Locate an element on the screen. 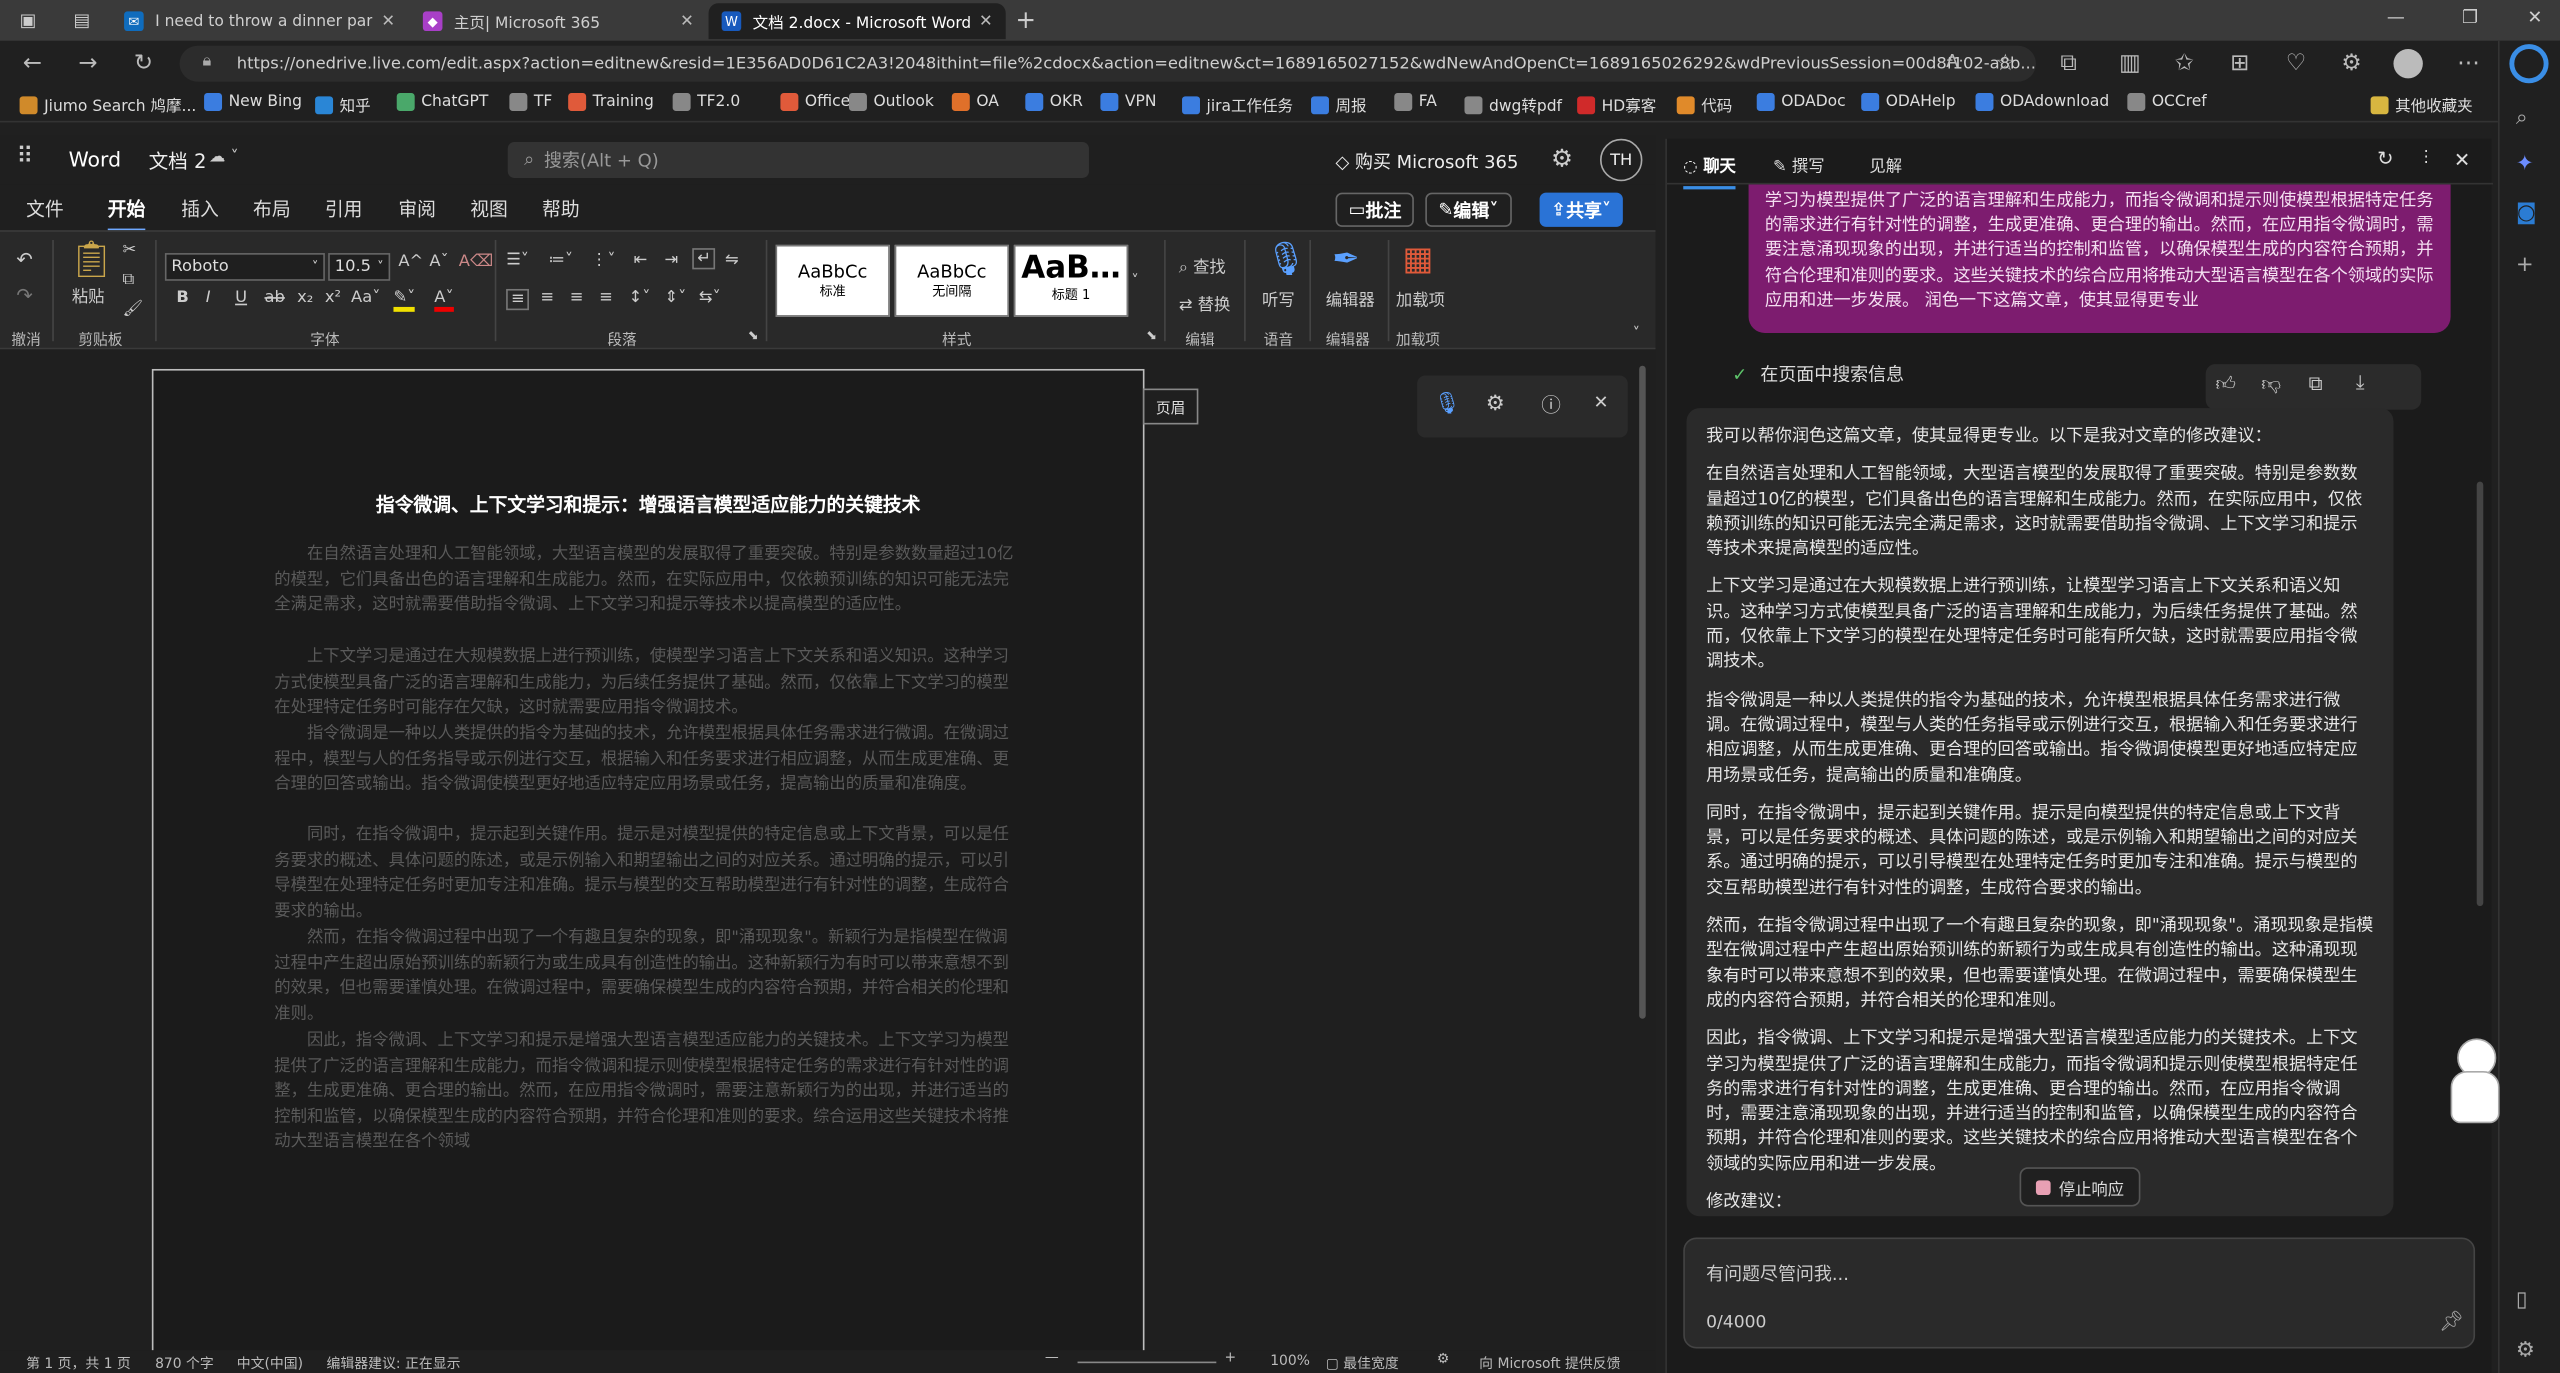  bookmark-item: FA is located at coordinates (1415, 102).